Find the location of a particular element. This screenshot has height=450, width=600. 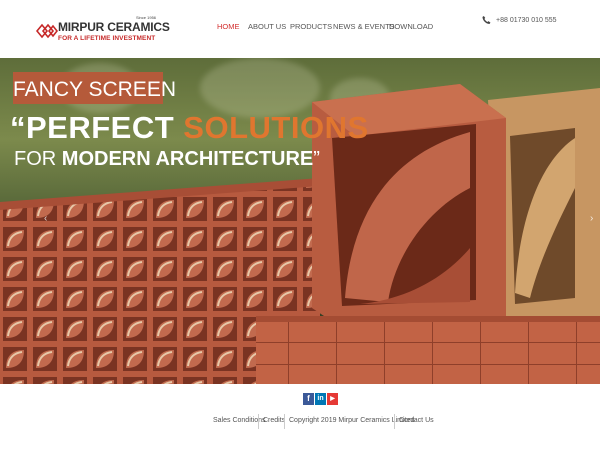

hero-label: FANCY SCREEN is located at coordinates (94, 89).